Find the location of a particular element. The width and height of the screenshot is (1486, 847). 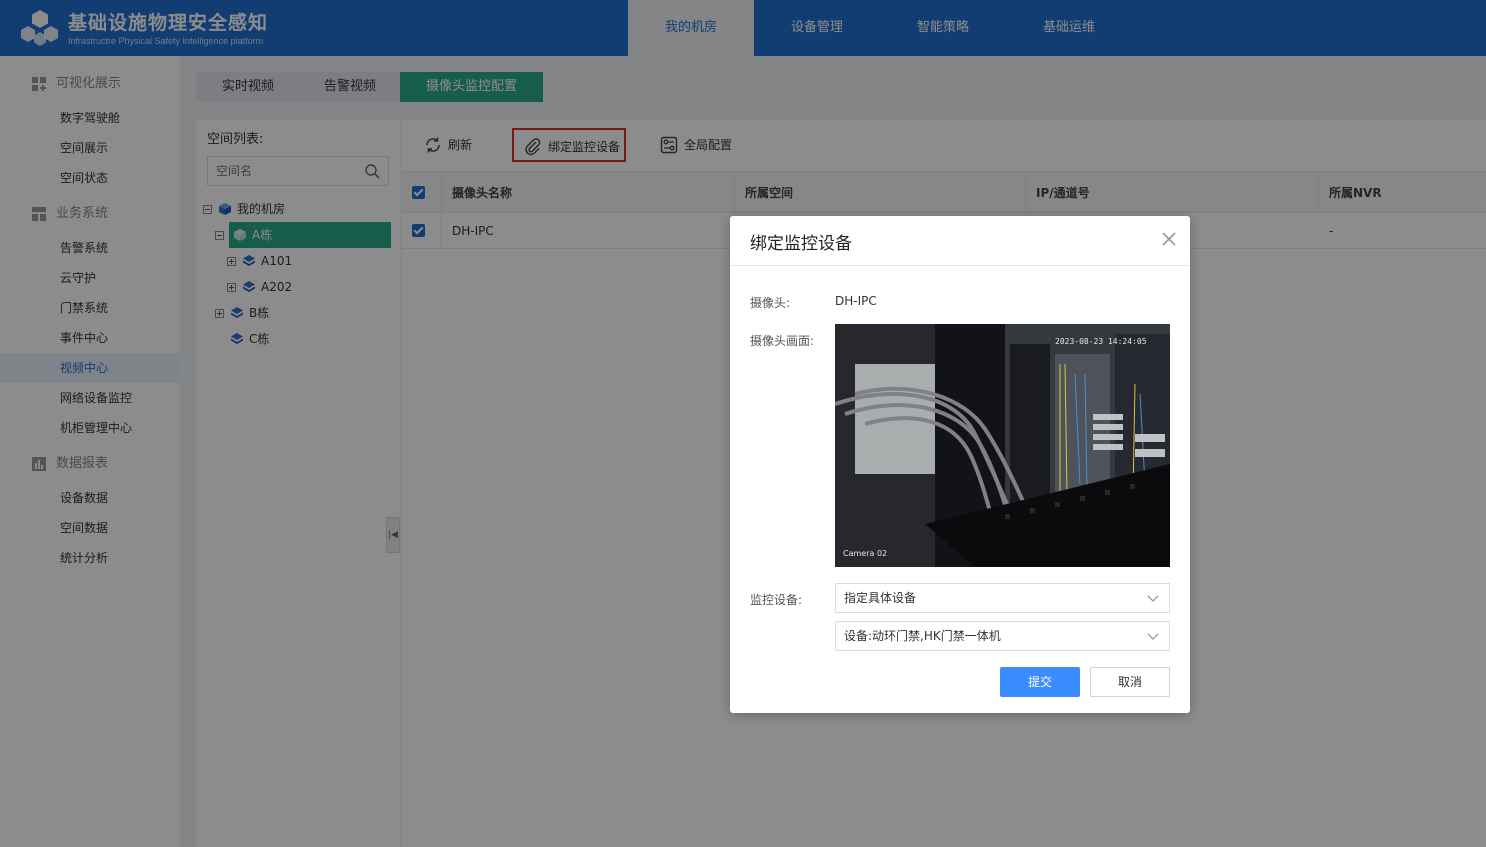

device-value: 设备:动环门禁,HK门禁一体机 is located at coordinates (922, 636).